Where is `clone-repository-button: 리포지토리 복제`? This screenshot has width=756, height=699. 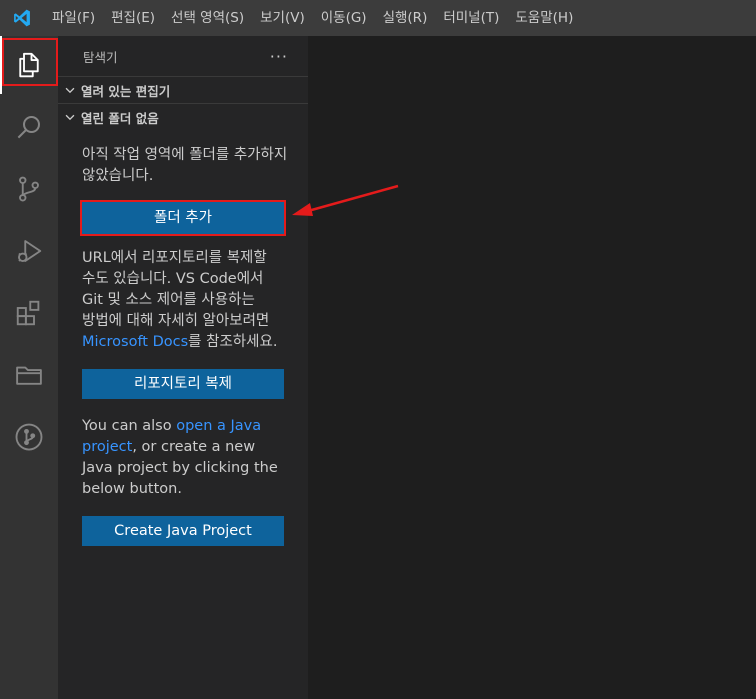 clone-repository-button: 리포지토리 복제 is located at coordinates (183, 384).